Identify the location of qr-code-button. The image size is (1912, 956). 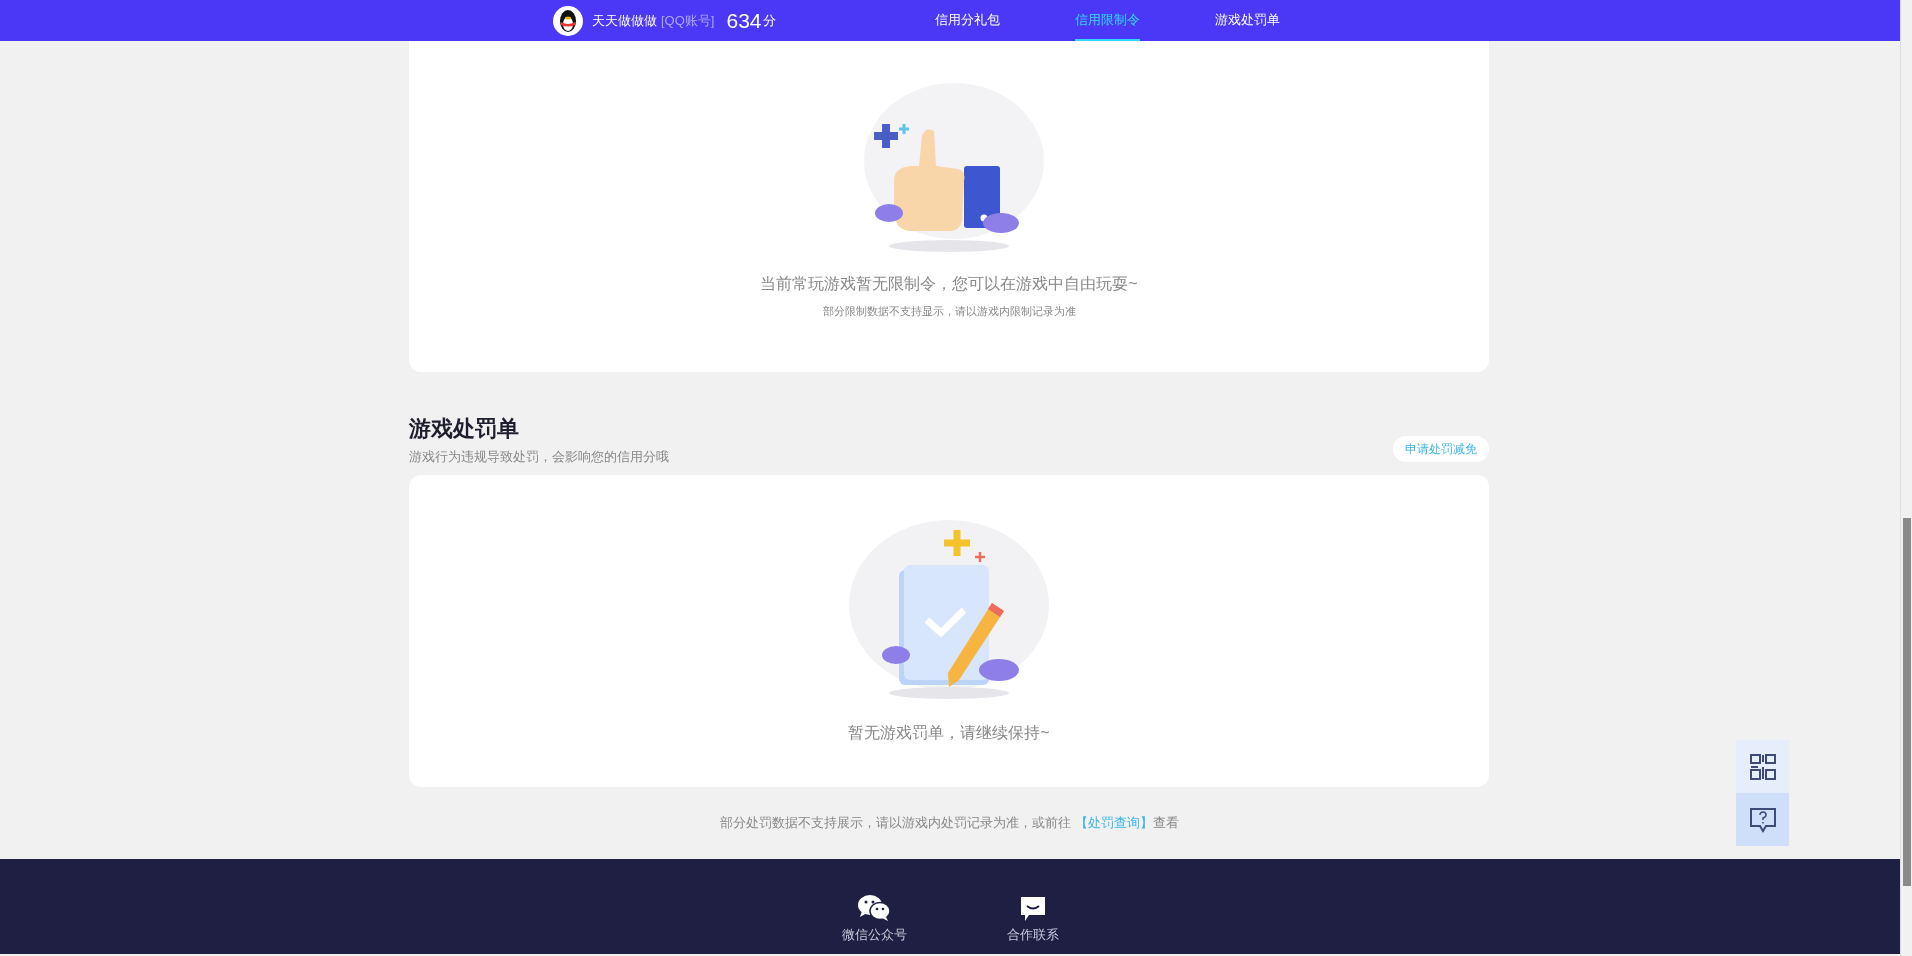
(1762, 766).